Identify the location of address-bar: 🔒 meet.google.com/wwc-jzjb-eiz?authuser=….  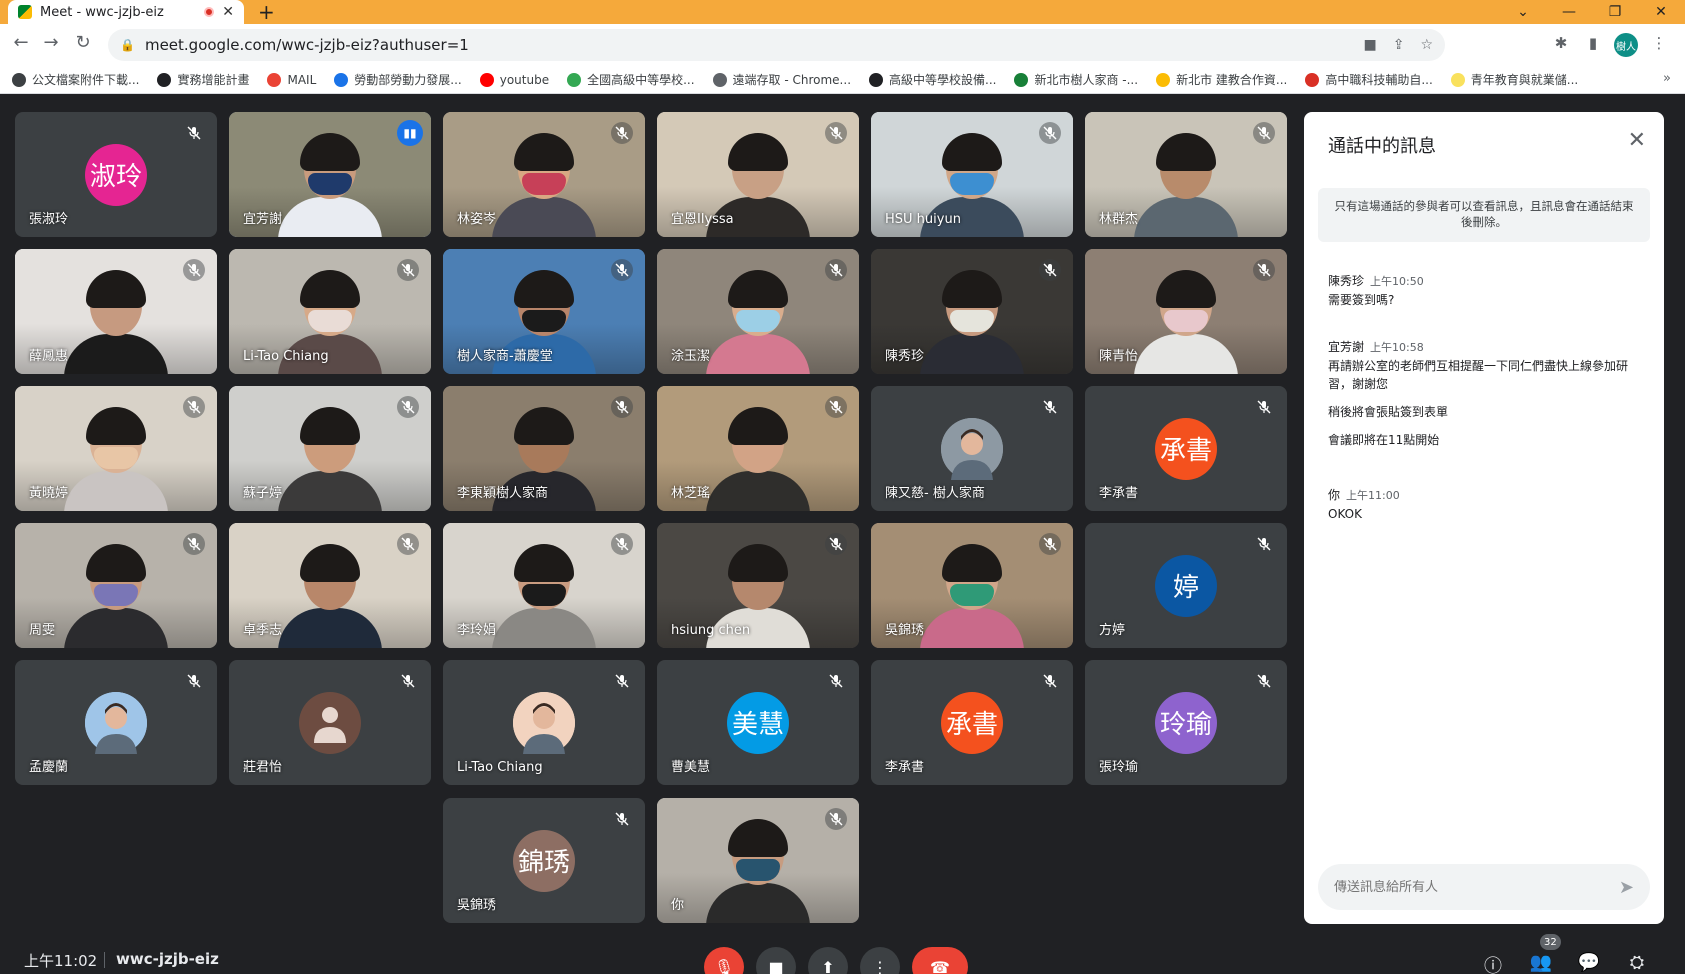
(776, 45).